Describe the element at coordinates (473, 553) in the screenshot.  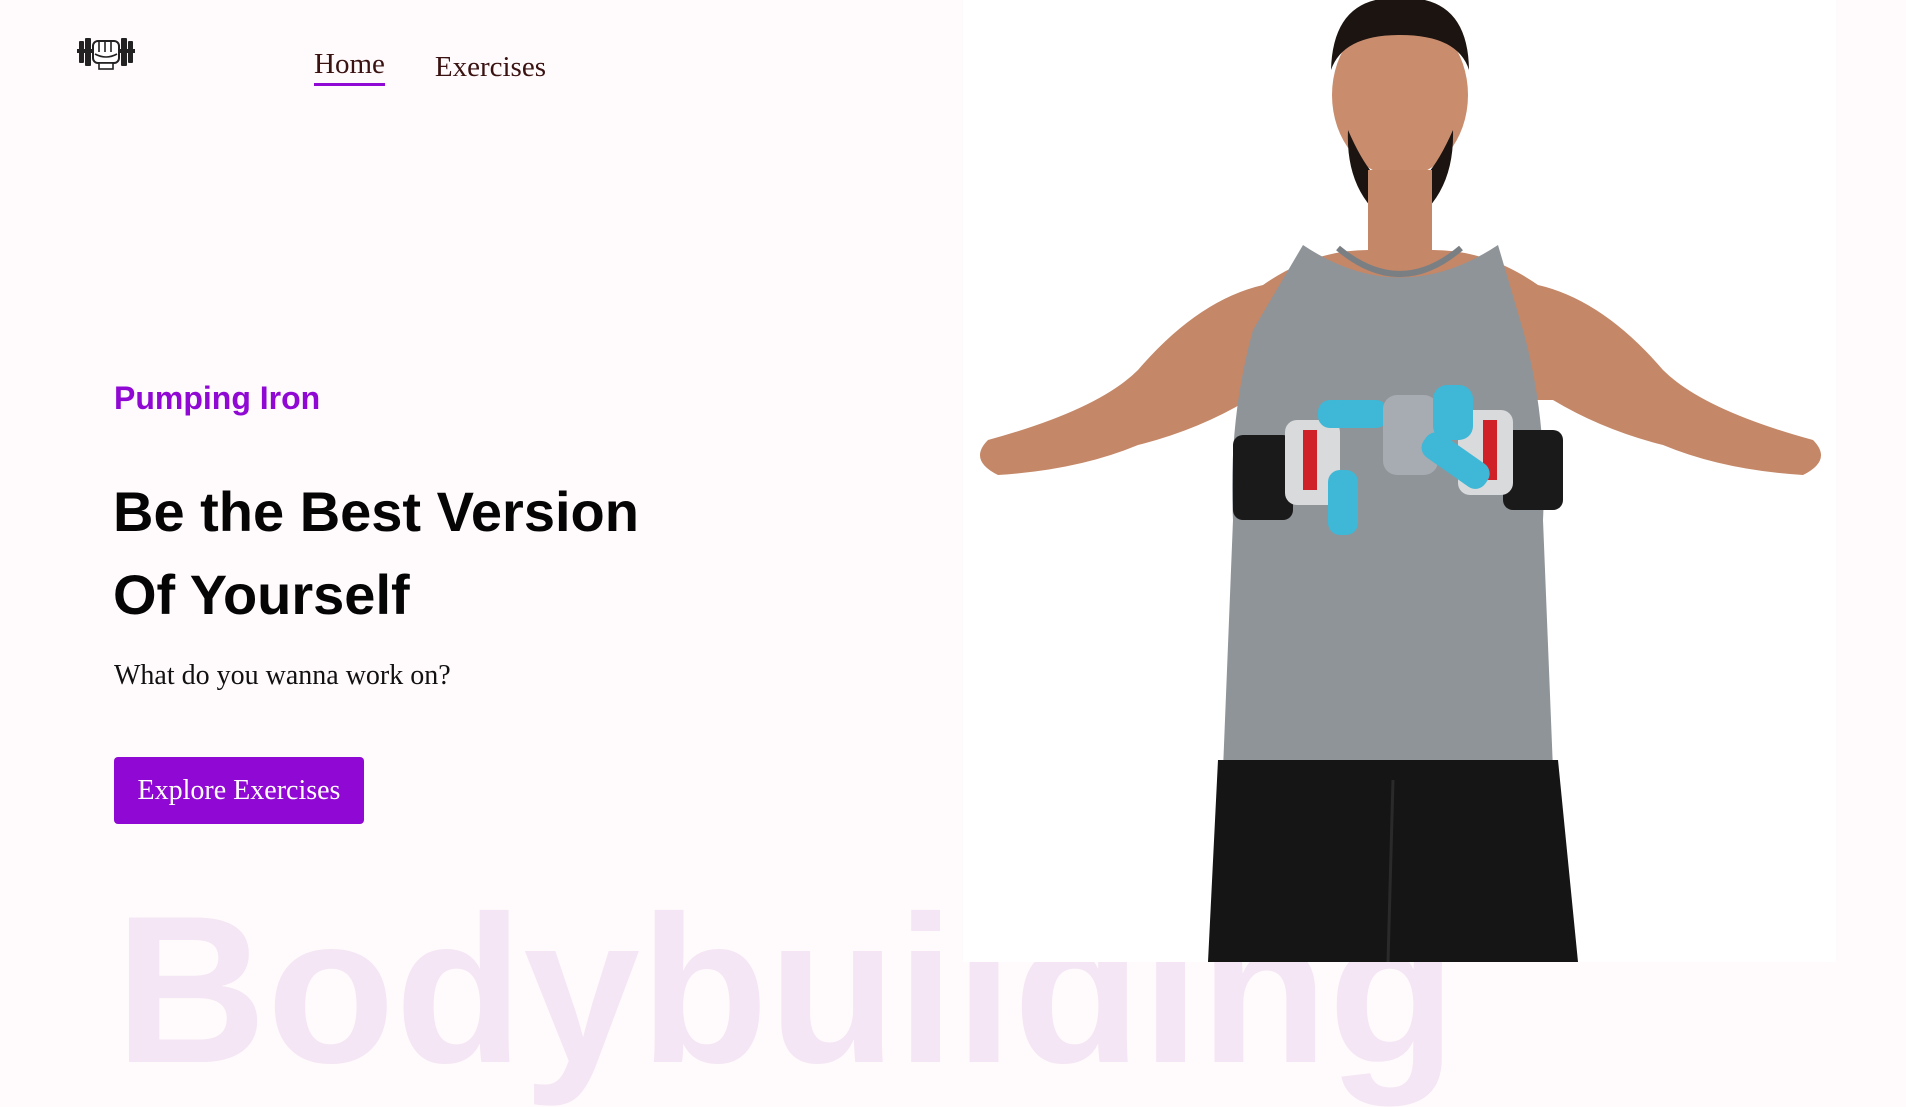
I see `hero-headline: Be the Best Version Of Yourself` at that location.